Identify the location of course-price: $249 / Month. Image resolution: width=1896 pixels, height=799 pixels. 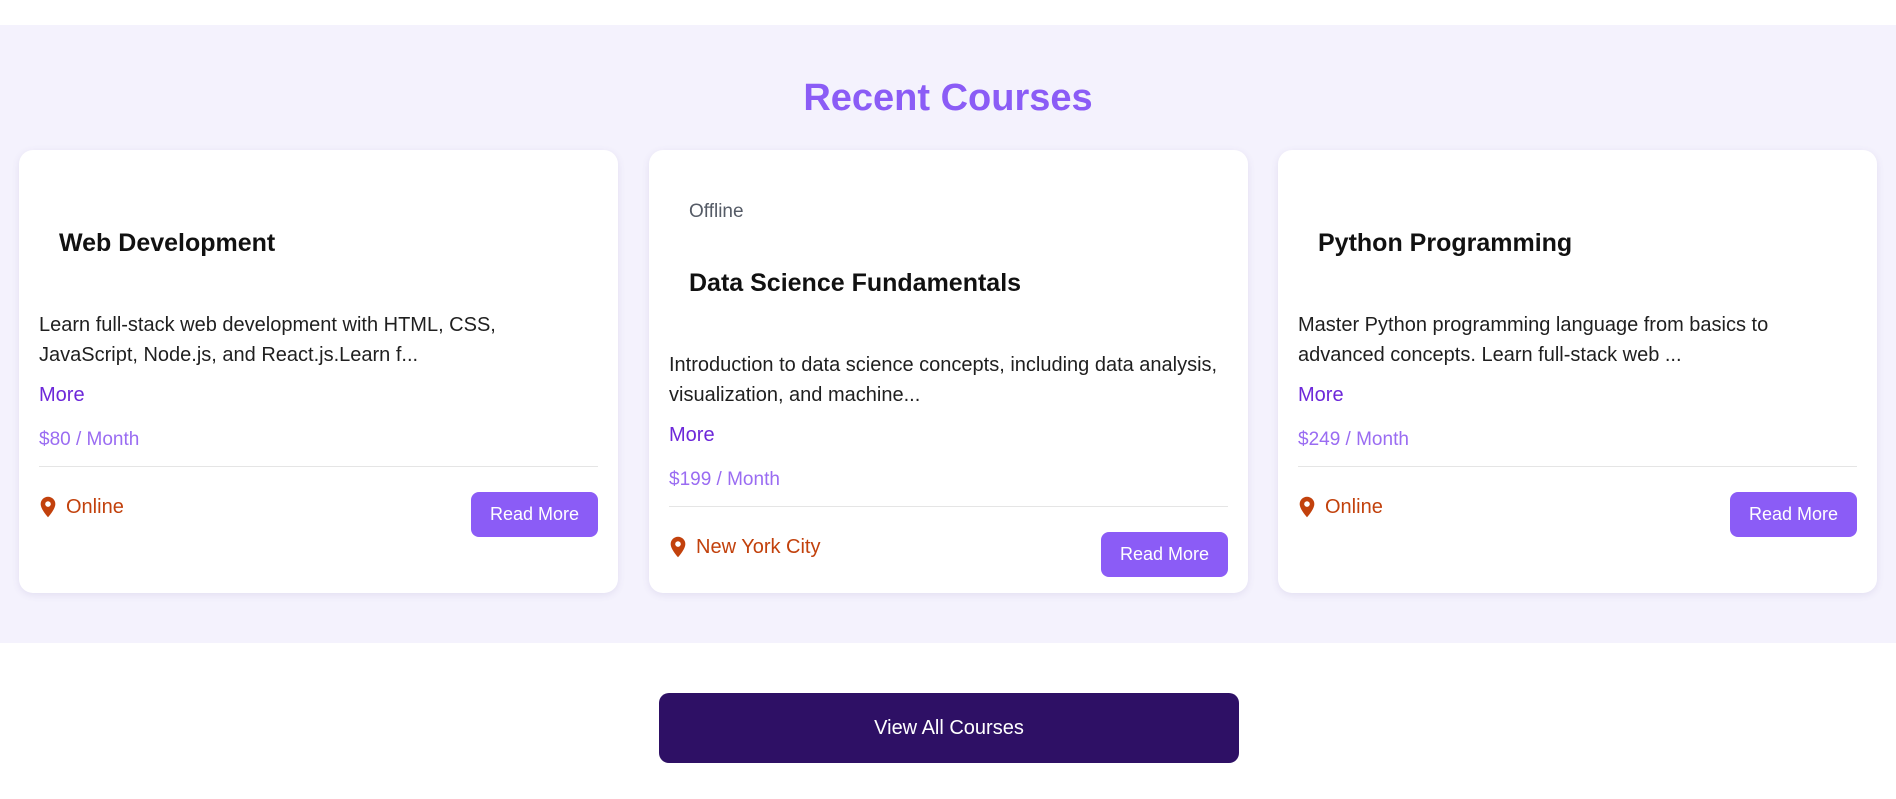
(1353, 439).